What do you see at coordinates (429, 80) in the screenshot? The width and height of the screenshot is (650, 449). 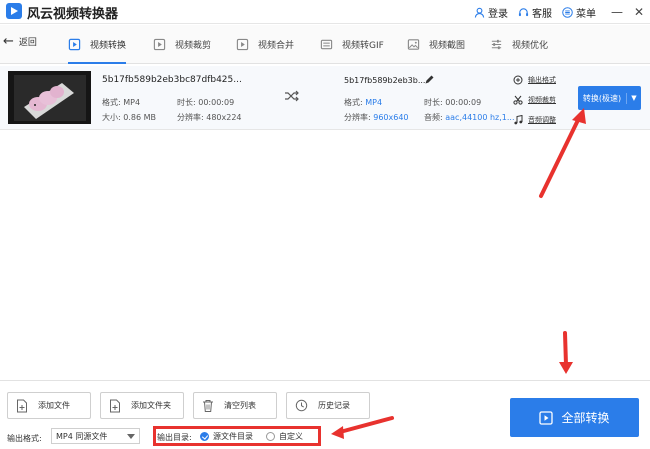 I see `pencil-icon` at bounding box center [429, 80].